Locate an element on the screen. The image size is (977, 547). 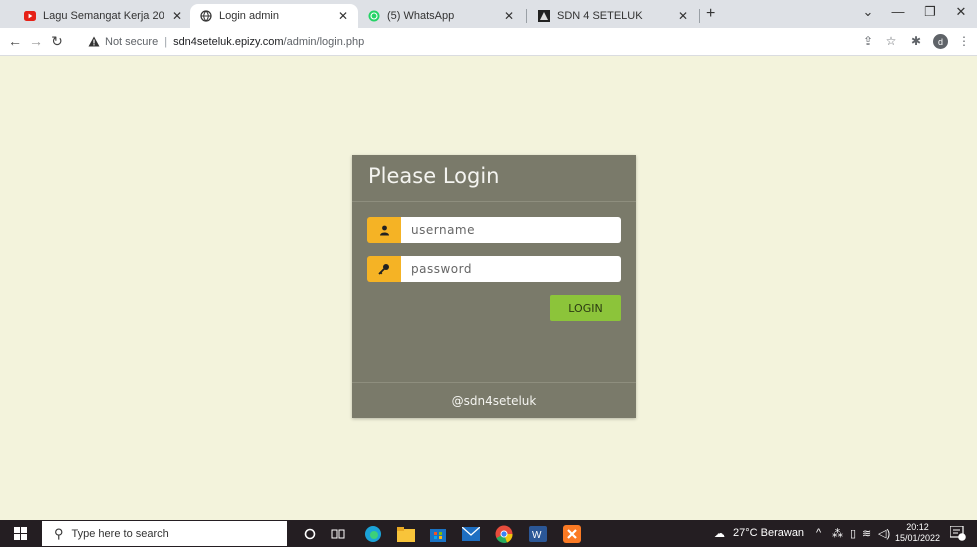
windows-start-icon is located at coordinates (20, 533).